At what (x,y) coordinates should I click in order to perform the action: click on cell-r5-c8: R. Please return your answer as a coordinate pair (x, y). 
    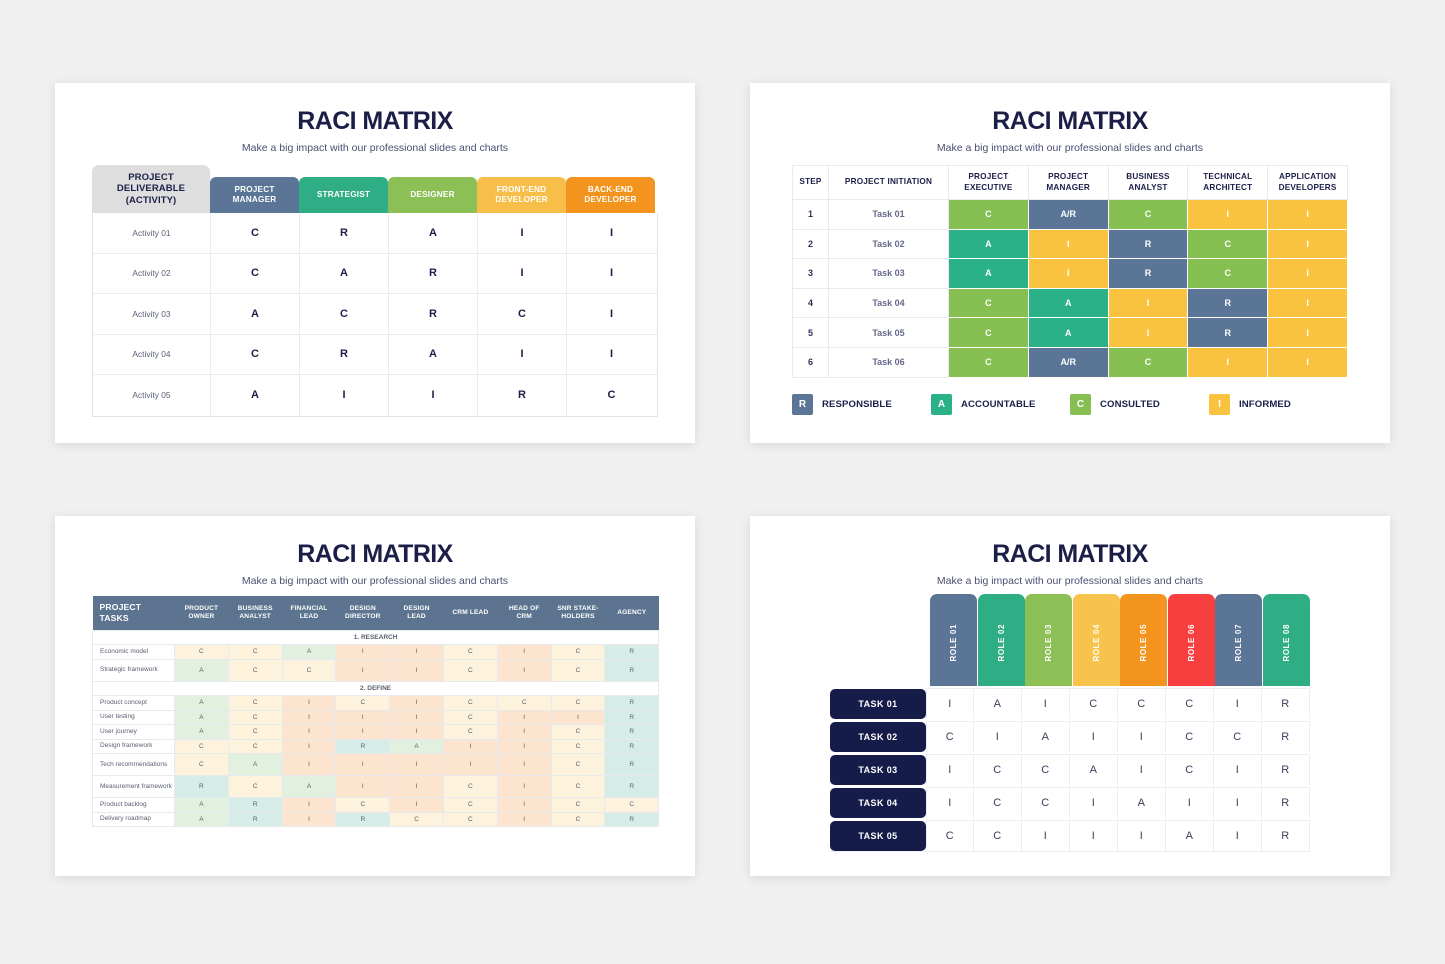
    Looking at the image, I should click on (1286, 836).